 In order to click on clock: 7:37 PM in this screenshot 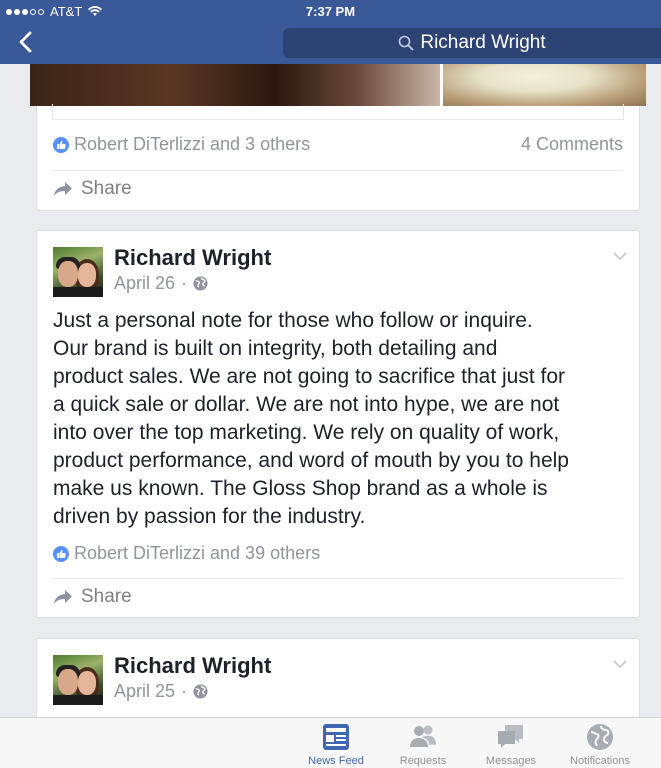, I will do `click(330, 11)`.